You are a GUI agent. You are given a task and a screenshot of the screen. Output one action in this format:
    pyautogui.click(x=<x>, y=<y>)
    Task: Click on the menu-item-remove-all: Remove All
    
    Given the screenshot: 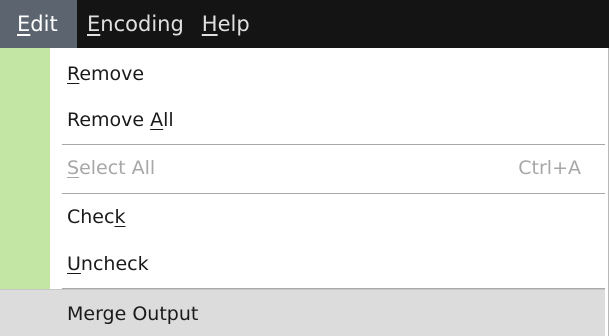 What is the action you would take?
    pyautogui.click(x=302, y=119)
    